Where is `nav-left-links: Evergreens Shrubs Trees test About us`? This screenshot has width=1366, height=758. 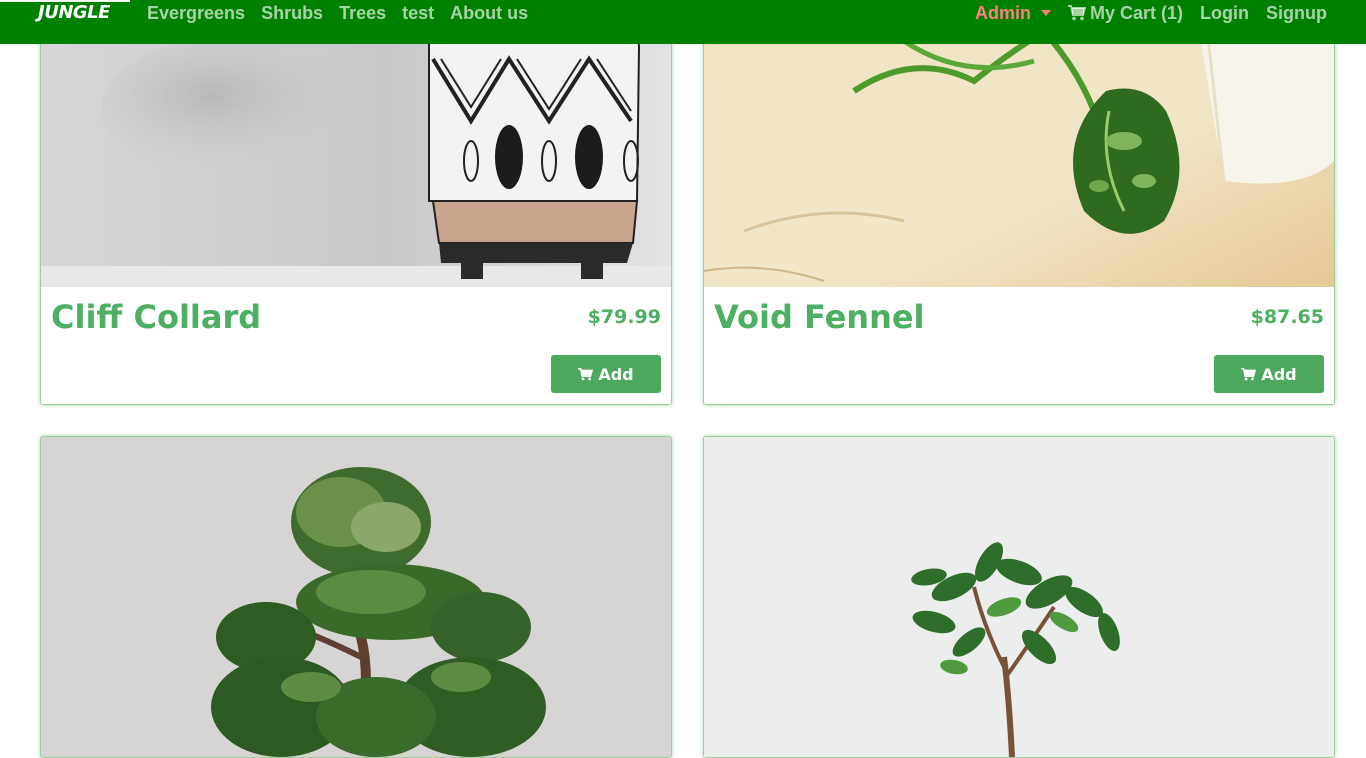 nav-left-links: Evergreens Shrubs Trees test About us is located at coordinates (337, 13).